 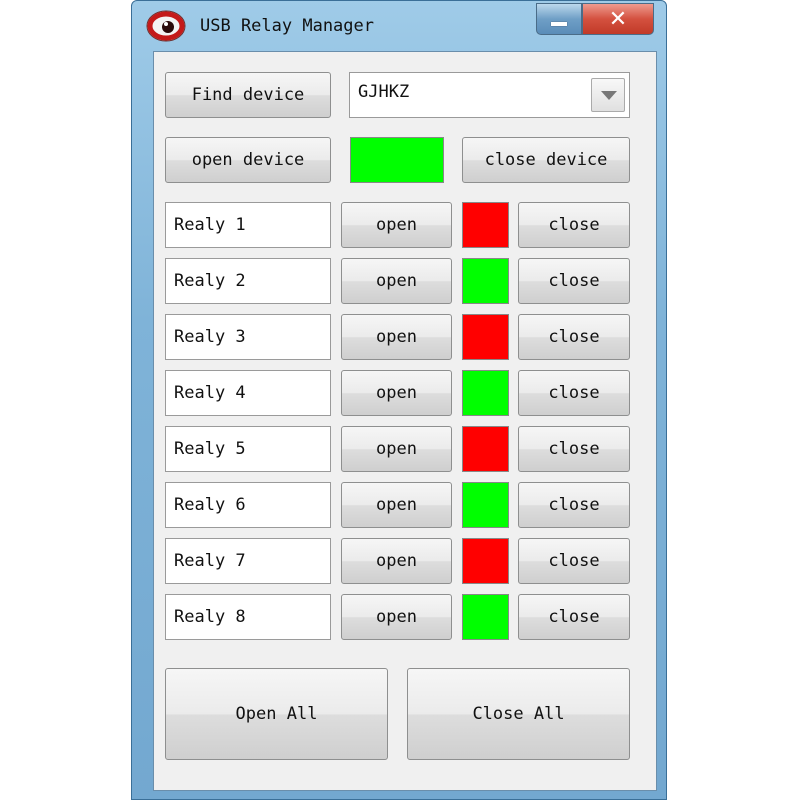 What do you see at coordinates (248, 225) in the screenshot?
I see `relay-name-field: Realy 1` at bounding box center [248, 225].